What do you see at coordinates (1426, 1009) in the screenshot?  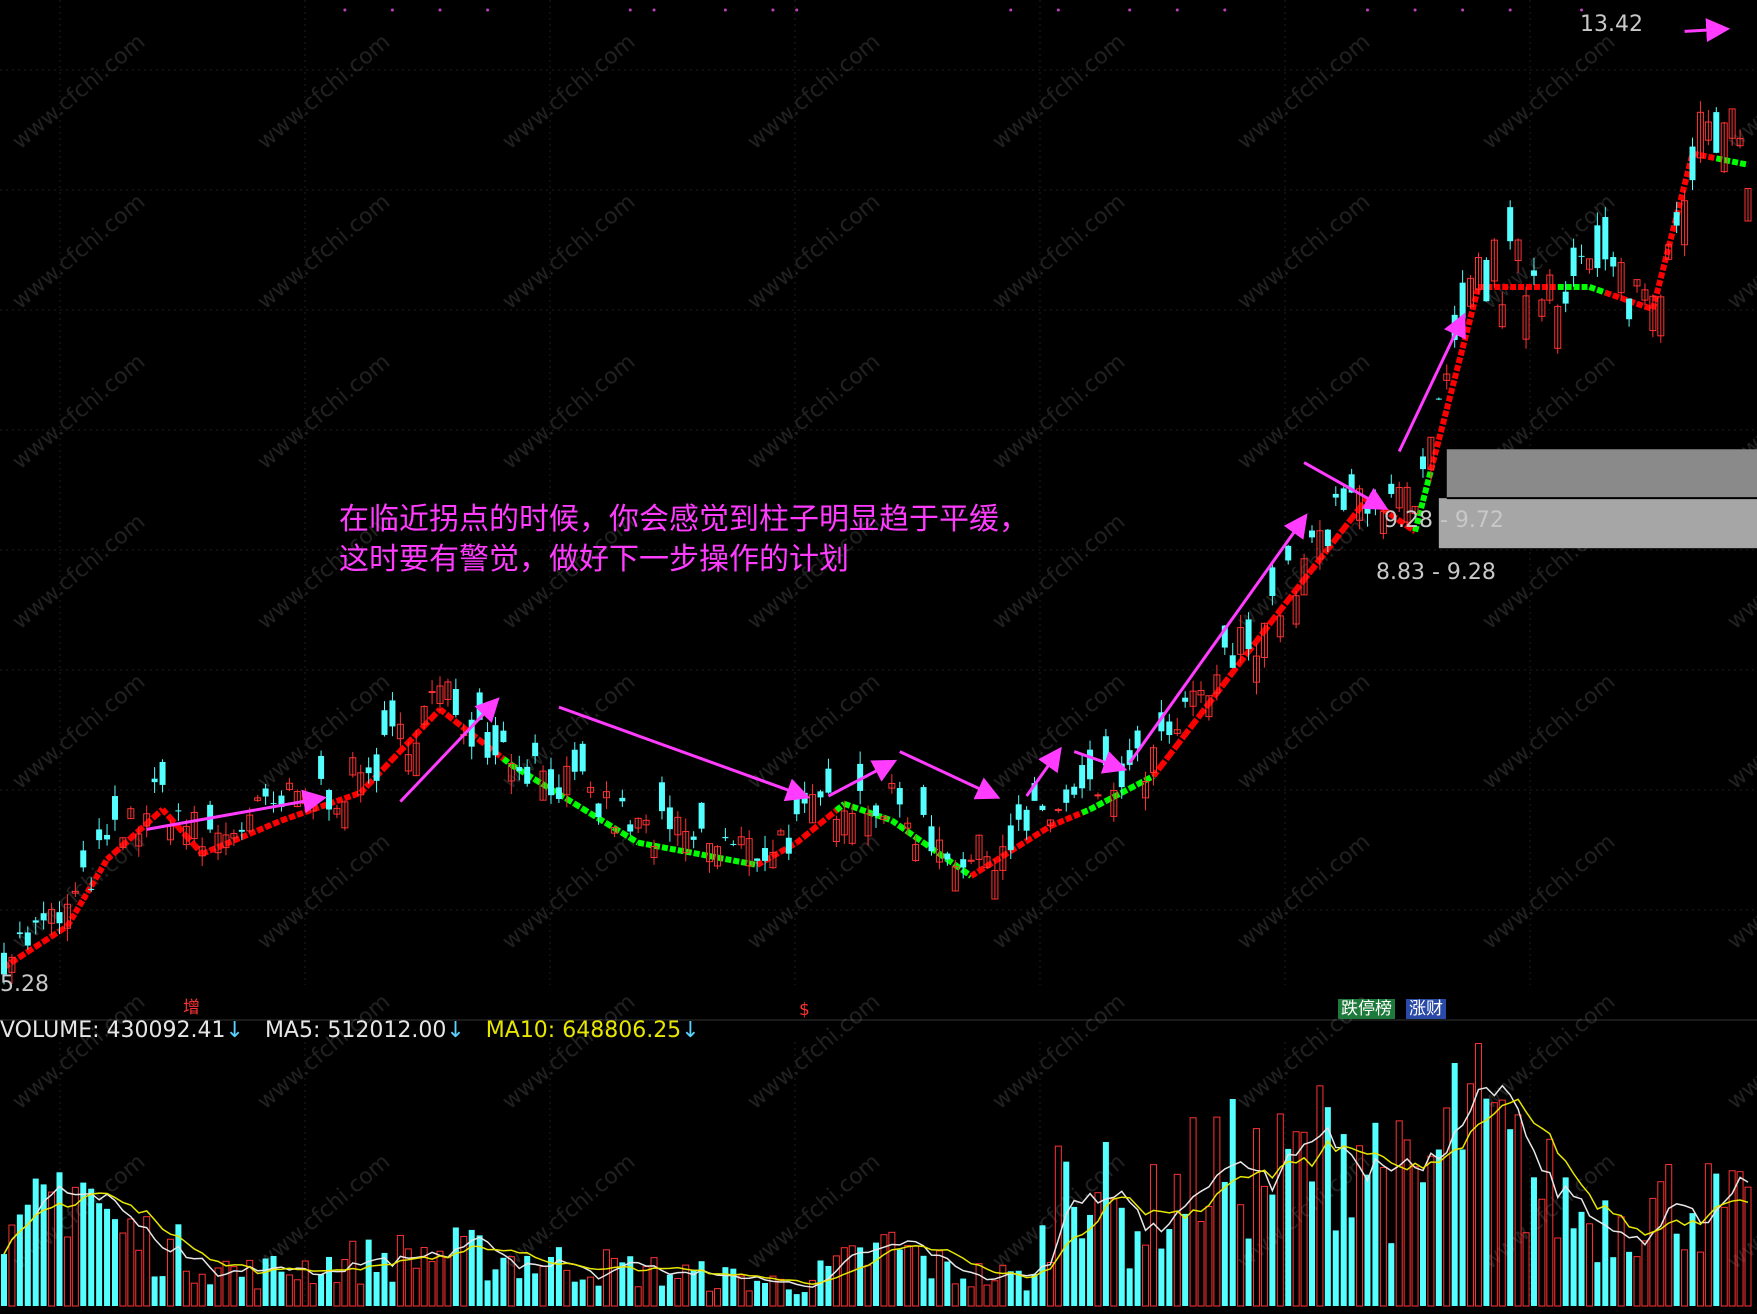 I see `marker-zhangcai: 涨财` at bounding box center [1426, 1009].